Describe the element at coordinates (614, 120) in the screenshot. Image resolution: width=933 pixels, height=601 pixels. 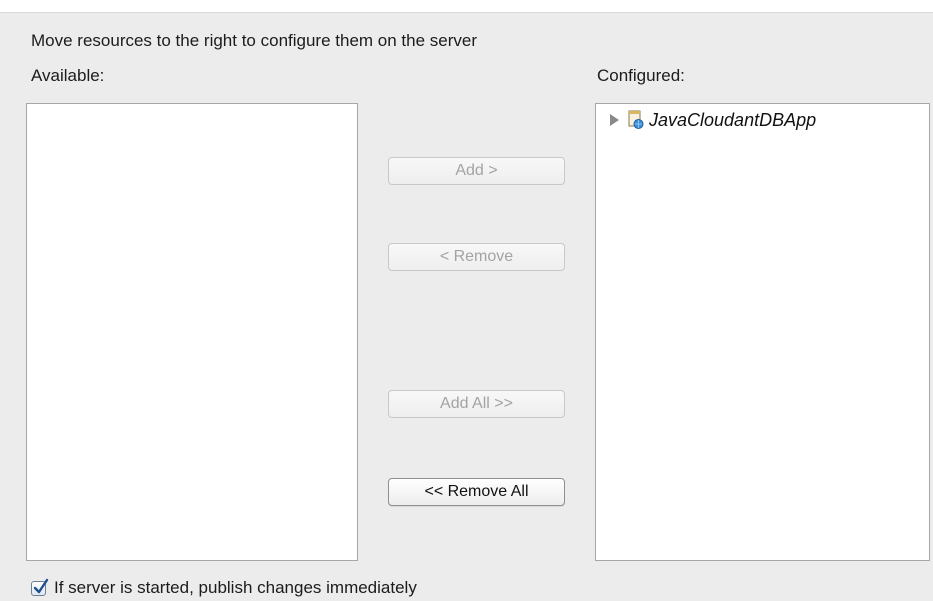
I see `expand-arrow-icon` at that location.